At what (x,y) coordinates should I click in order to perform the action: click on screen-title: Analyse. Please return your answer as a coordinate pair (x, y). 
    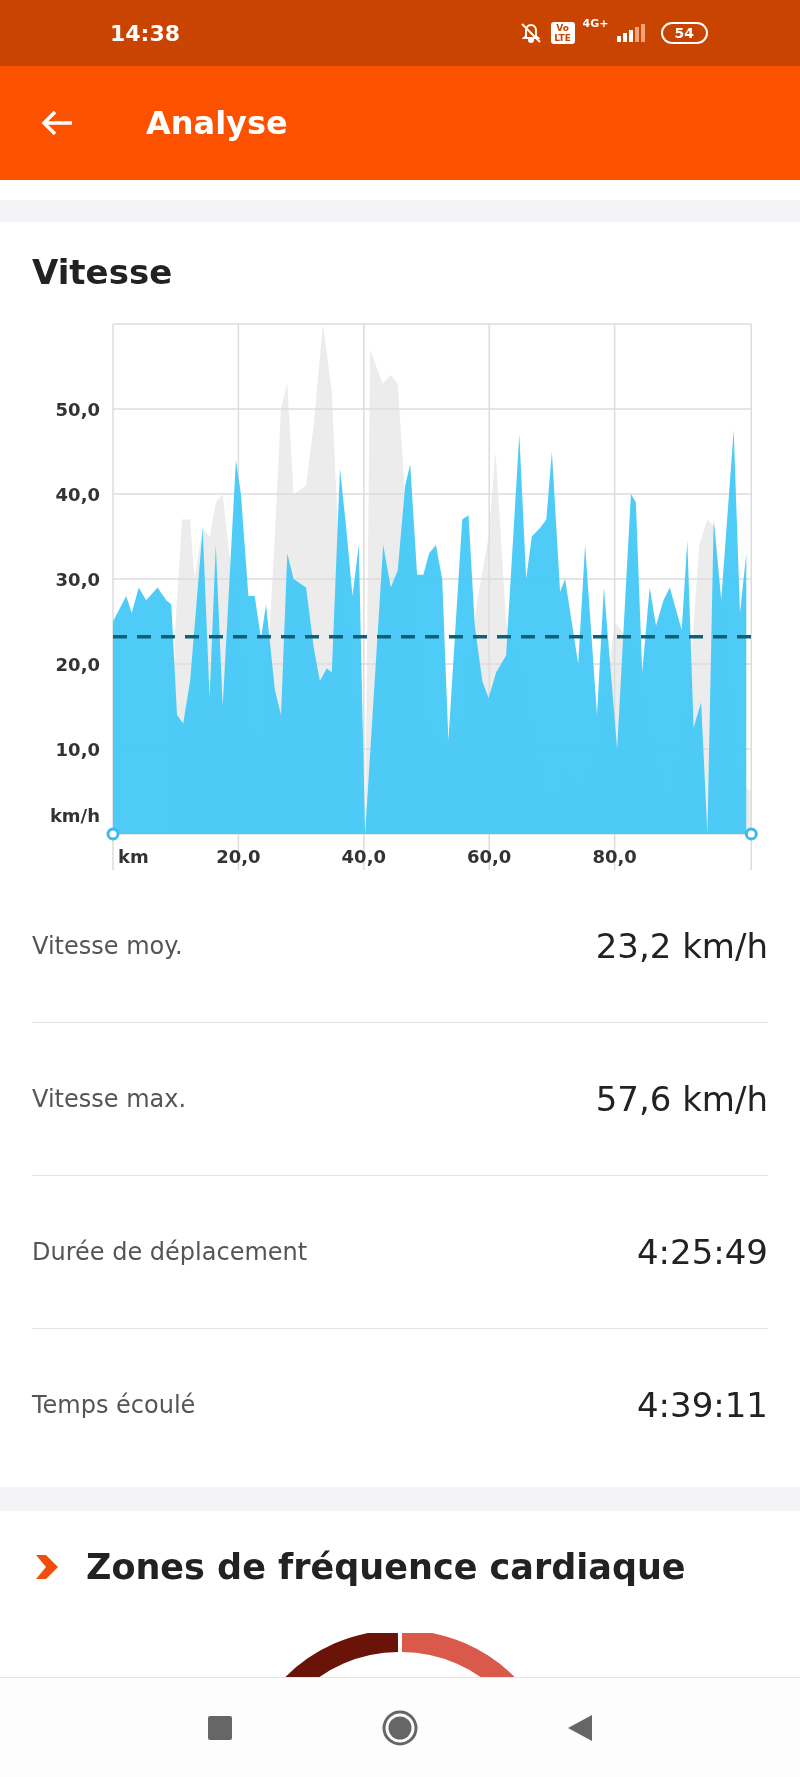
    Looking at the image, I should click on (217, 123).